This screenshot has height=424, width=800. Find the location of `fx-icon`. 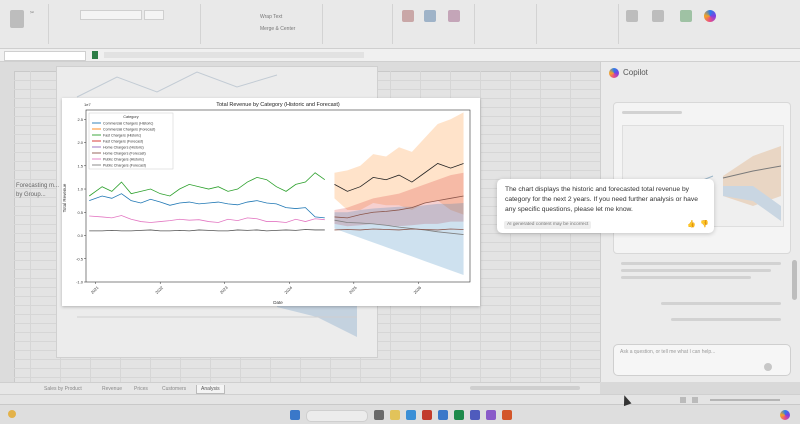

fx-icon is located at coordinates (95, 55).